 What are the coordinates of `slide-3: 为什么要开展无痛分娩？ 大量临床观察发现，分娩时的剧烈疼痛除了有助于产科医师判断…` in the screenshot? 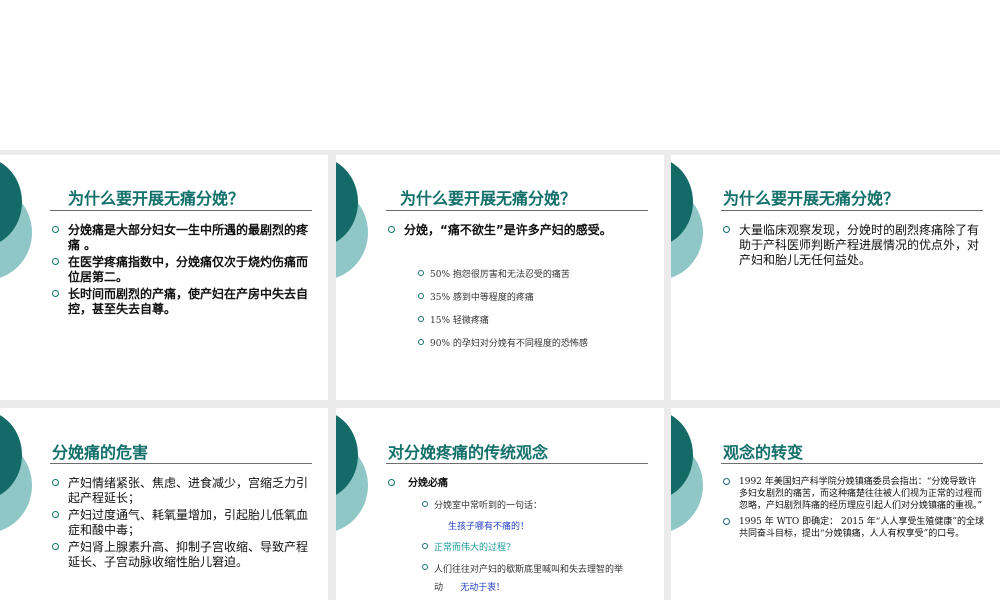 It's located at (835, 277).